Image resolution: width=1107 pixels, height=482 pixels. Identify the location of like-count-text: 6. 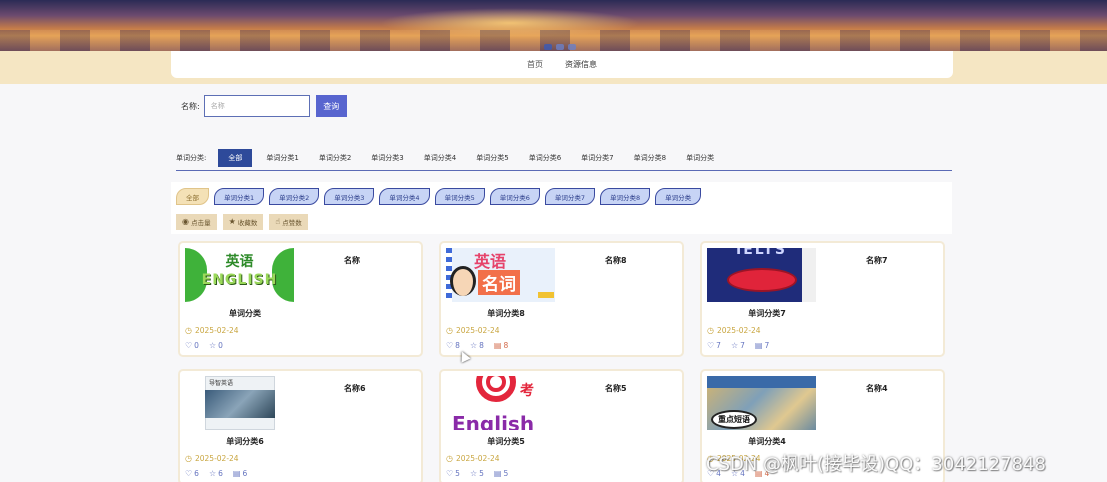
(196, 473).